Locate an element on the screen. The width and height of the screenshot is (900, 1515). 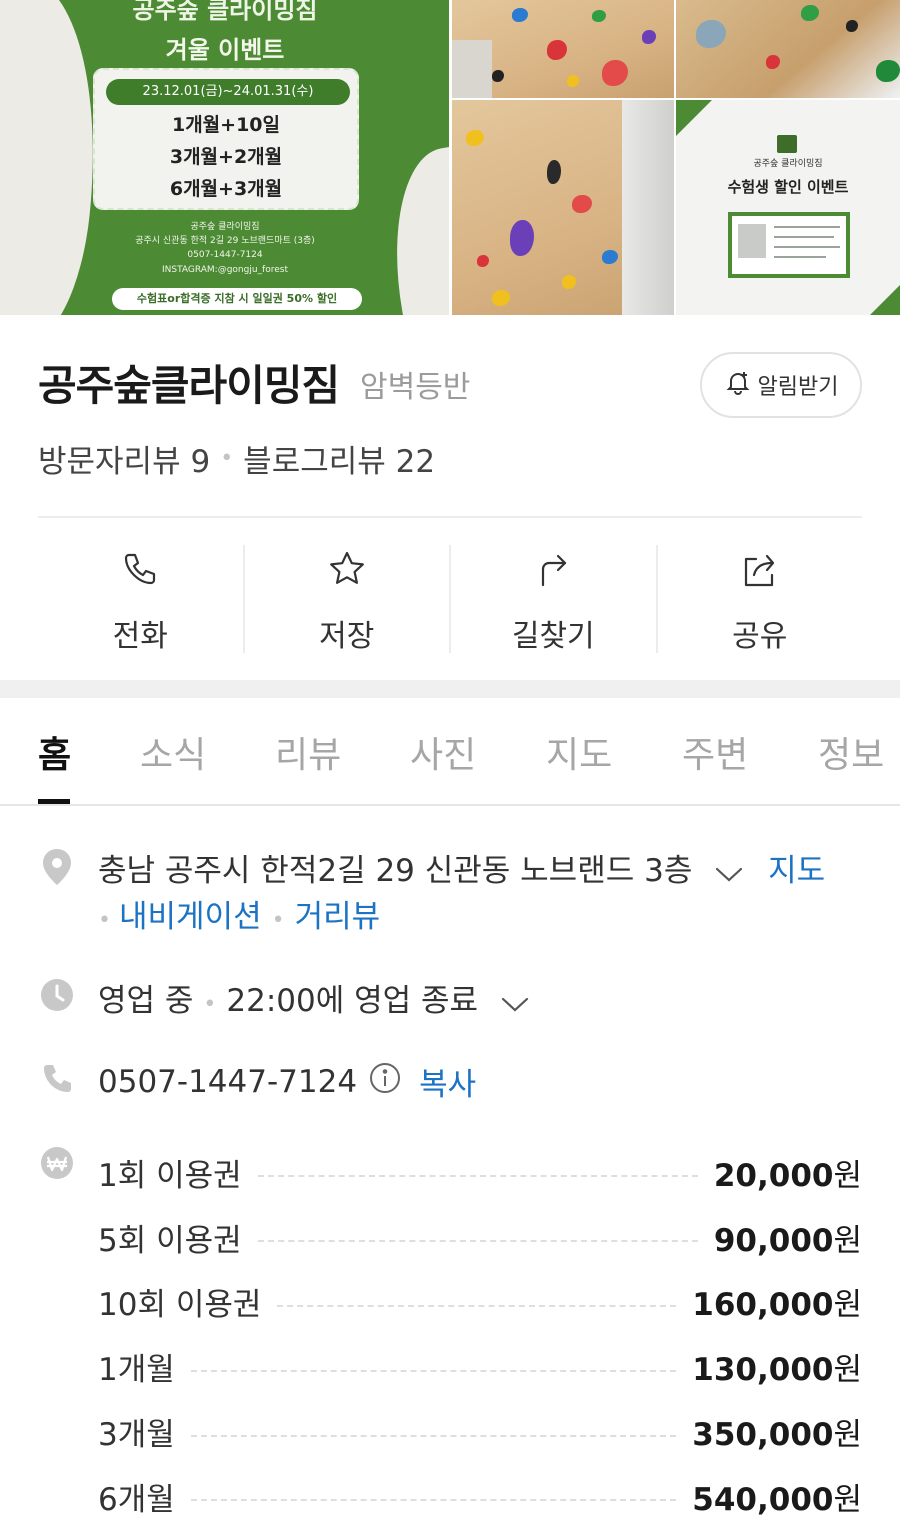
event-title: 수험생 할인 이벤트 is located at coordinates (788, 187).